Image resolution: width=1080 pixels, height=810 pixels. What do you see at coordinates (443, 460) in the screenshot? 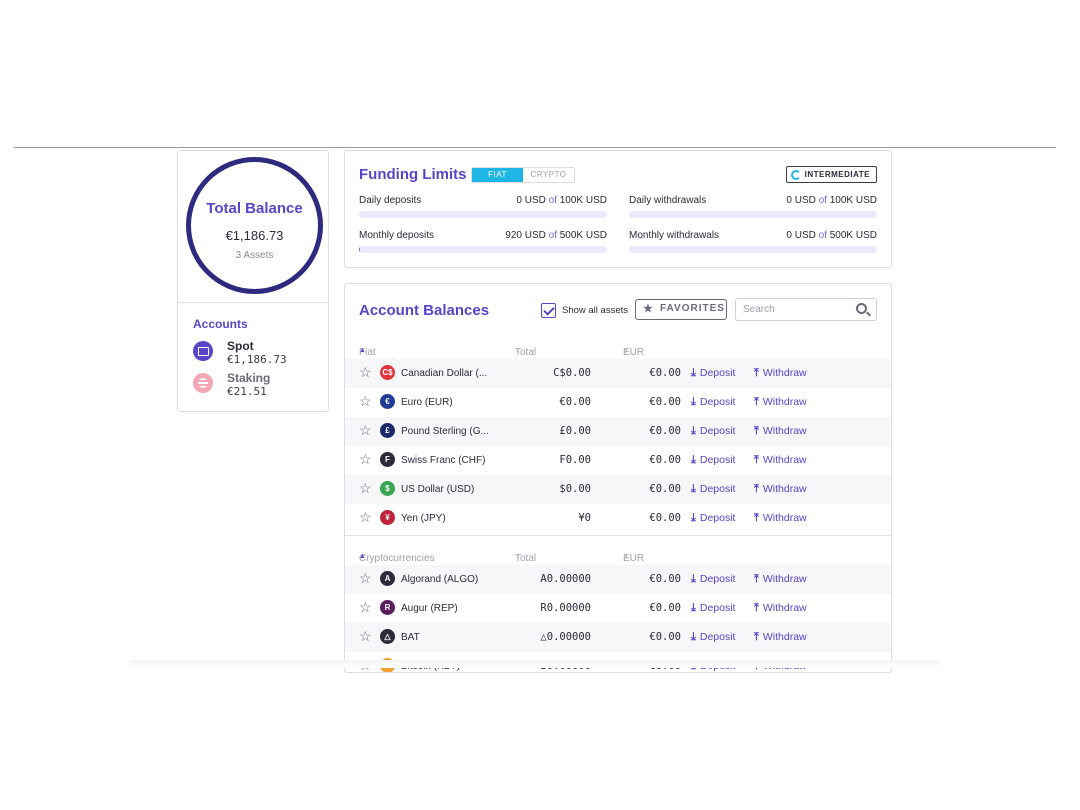
I see `asset-name: Swiss Franc (CHF)` at bounding box center [443, 460].